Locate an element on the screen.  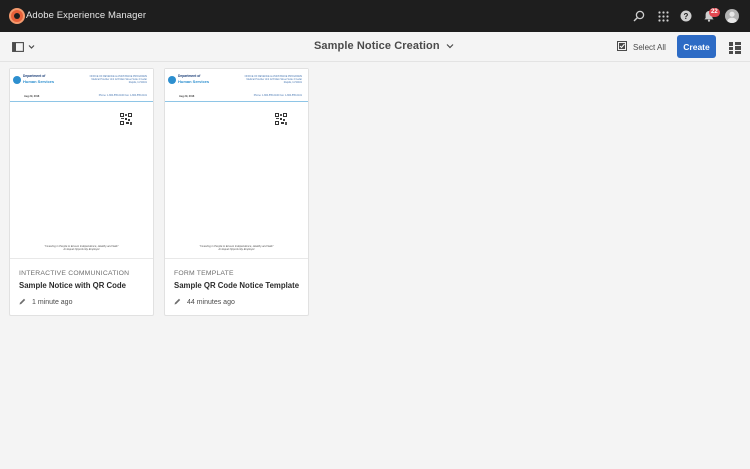
card-modified: 1 minute ago is located at coordinates (45, 302).